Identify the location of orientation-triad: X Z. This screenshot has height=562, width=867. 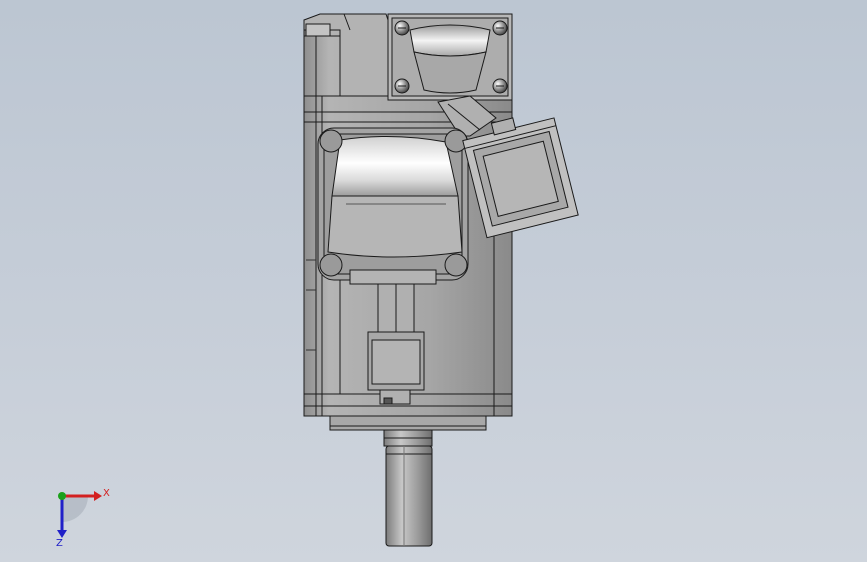
(83, 518).